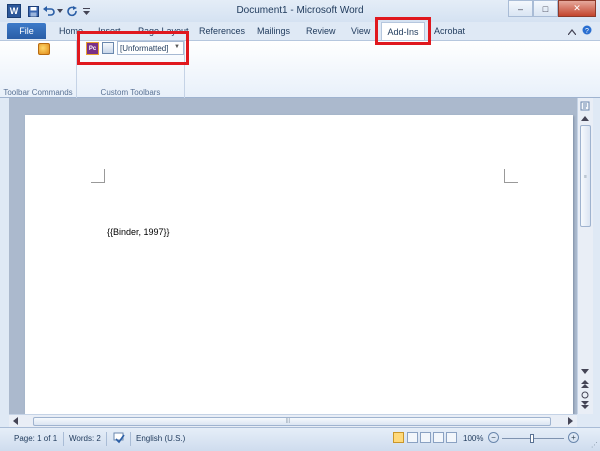 Image resolution: width=600 pixels, height=451 pixels. Describe the element at coordinates (35, 438) in the screenshot. I see `page-count: Page: 1 of 1` at that location.